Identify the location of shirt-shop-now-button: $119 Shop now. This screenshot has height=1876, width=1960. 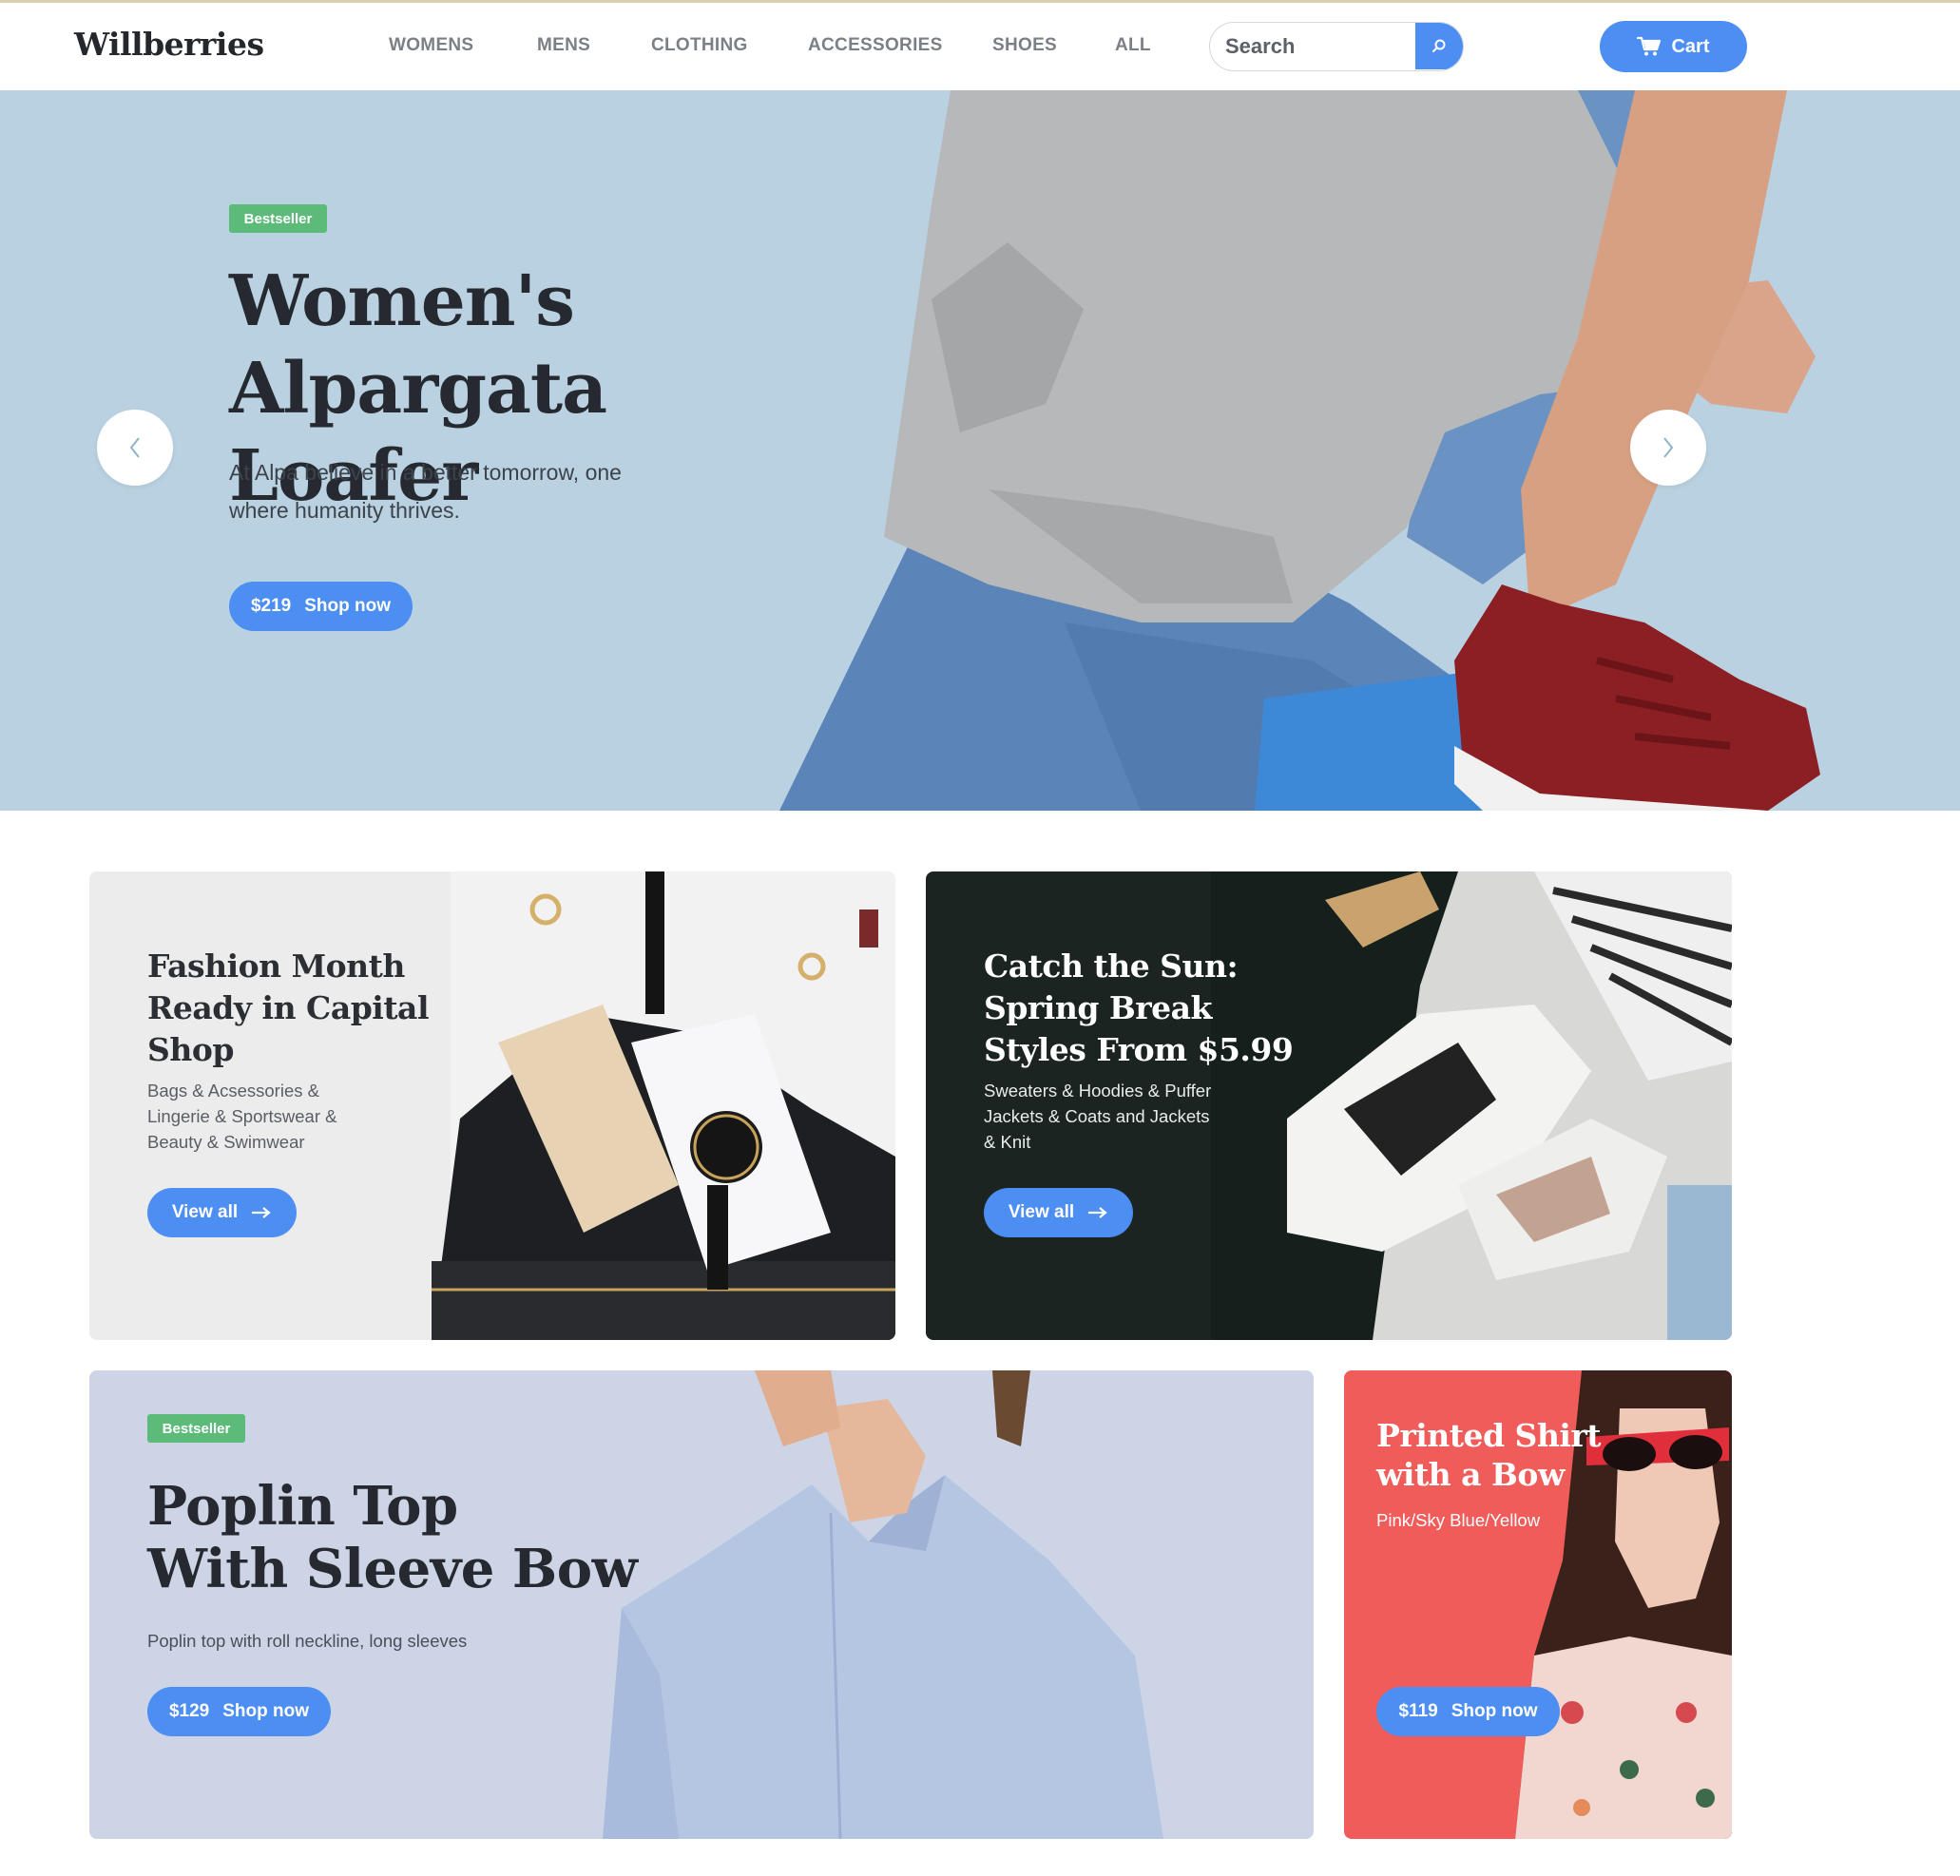
(1468, 1712).